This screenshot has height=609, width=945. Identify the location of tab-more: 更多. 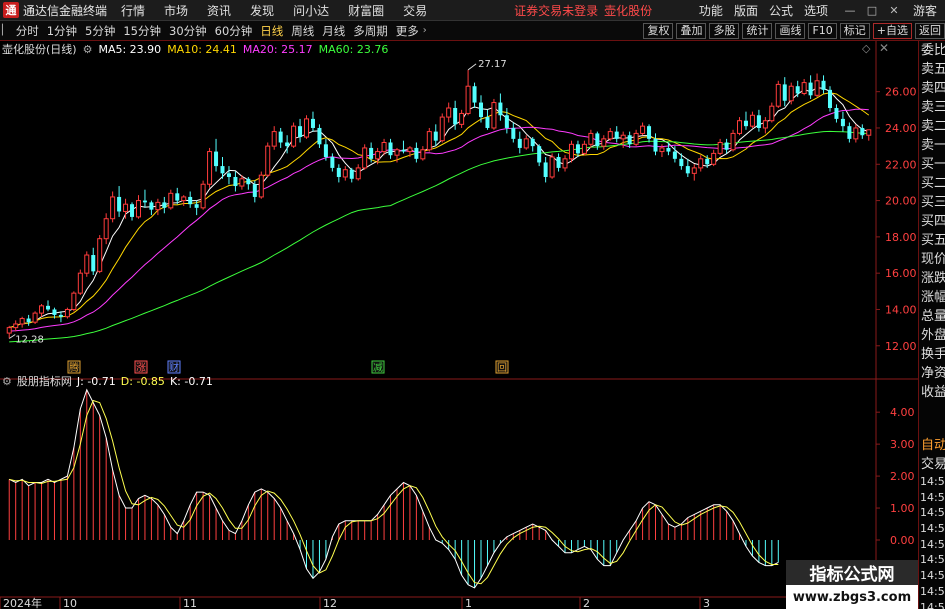
(407, 31).